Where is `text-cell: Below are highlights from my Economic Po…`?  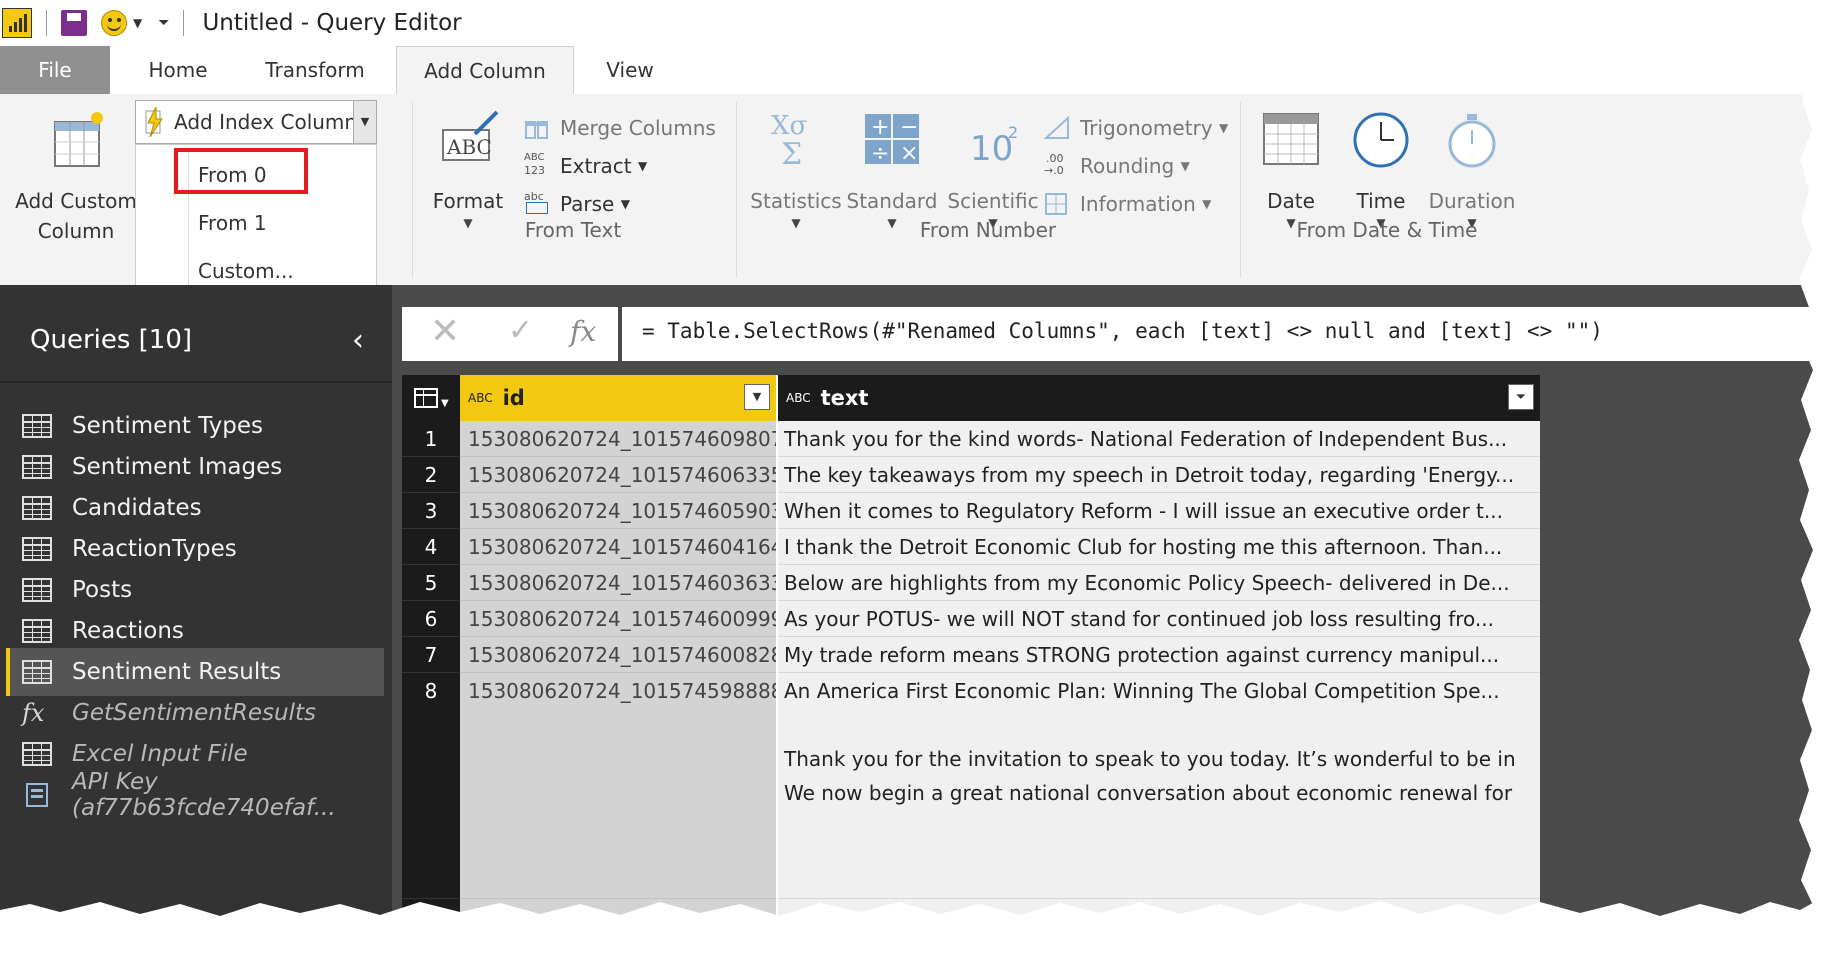 text-cell: Below are highlights from my Economic Po… is located at coordinates (1159, 583).